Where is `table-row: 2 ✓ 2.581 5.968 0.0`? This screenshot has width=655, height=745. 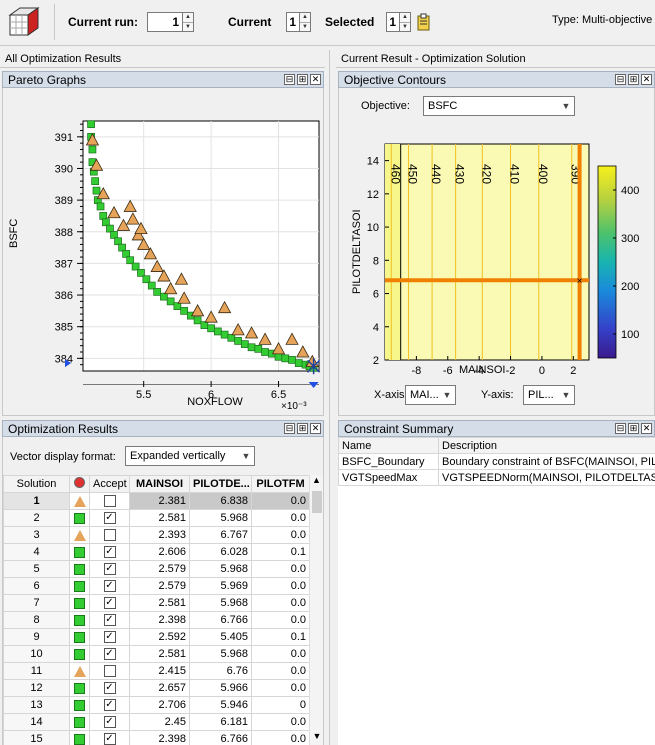
table-row: 2 ✓ 2.581 5.968 0.0 is located at coordinates (156, 518).